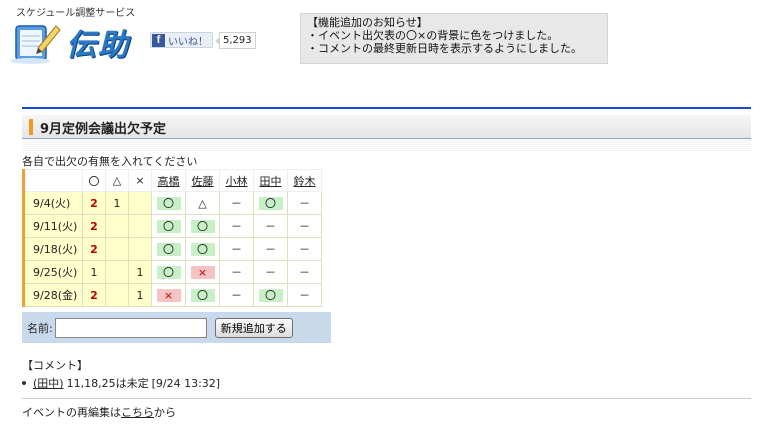  I want to click on edit-suffix: から, so click(165, 412).